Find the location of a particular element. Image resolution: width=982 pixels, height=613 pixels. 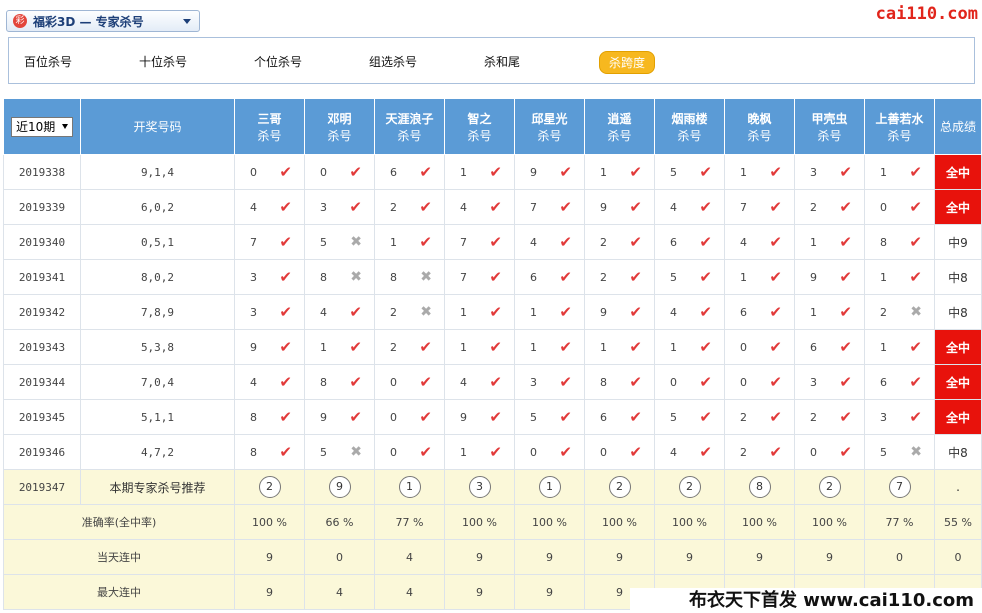

tab-span-kill: 杀跨度 is located at coordinates (627, 62).